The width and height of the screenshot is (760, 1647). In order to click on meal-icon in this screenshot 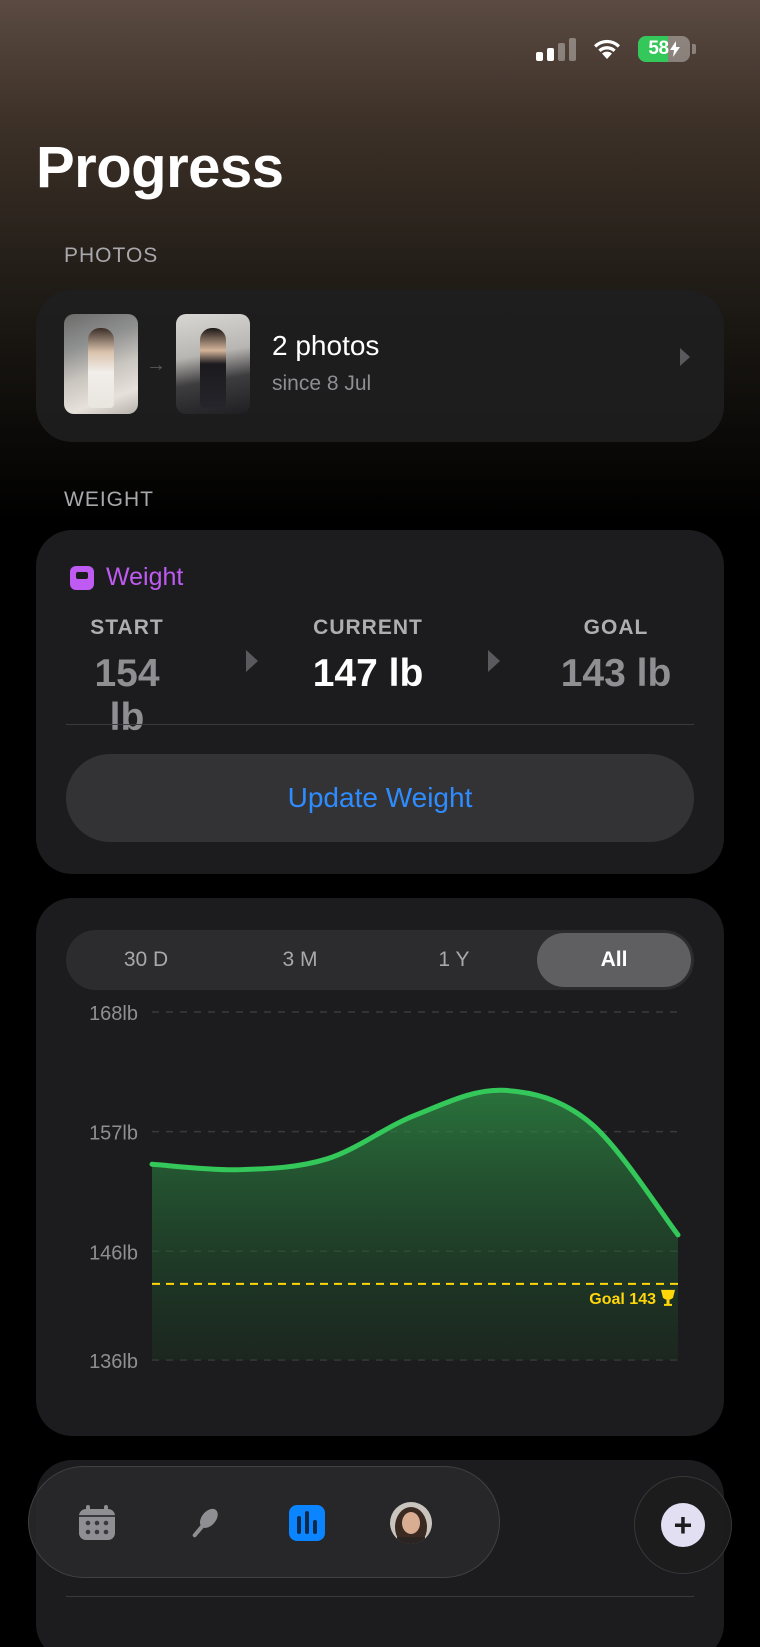, I will do `click(205, 1523)`.